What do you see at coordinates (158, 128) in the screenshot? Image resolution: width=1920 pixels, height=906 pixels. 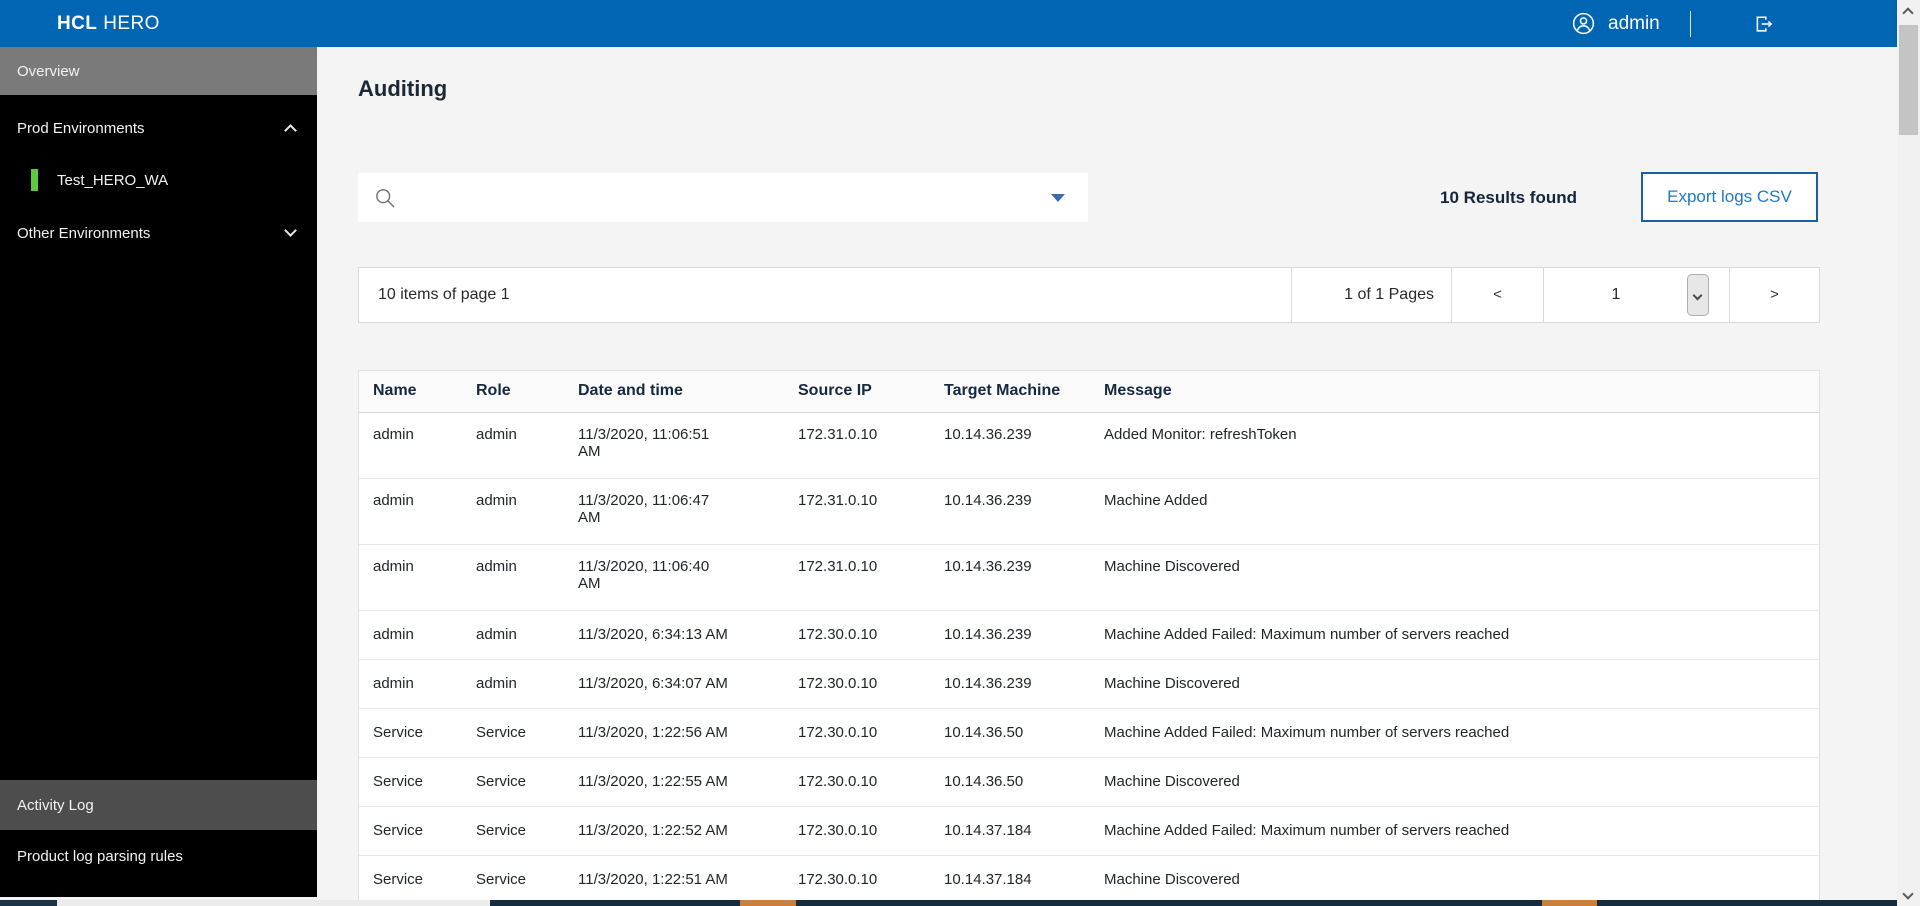 I see `sidebar-item-prod-environments: Prod Environments` at bounding box center [158, 128].